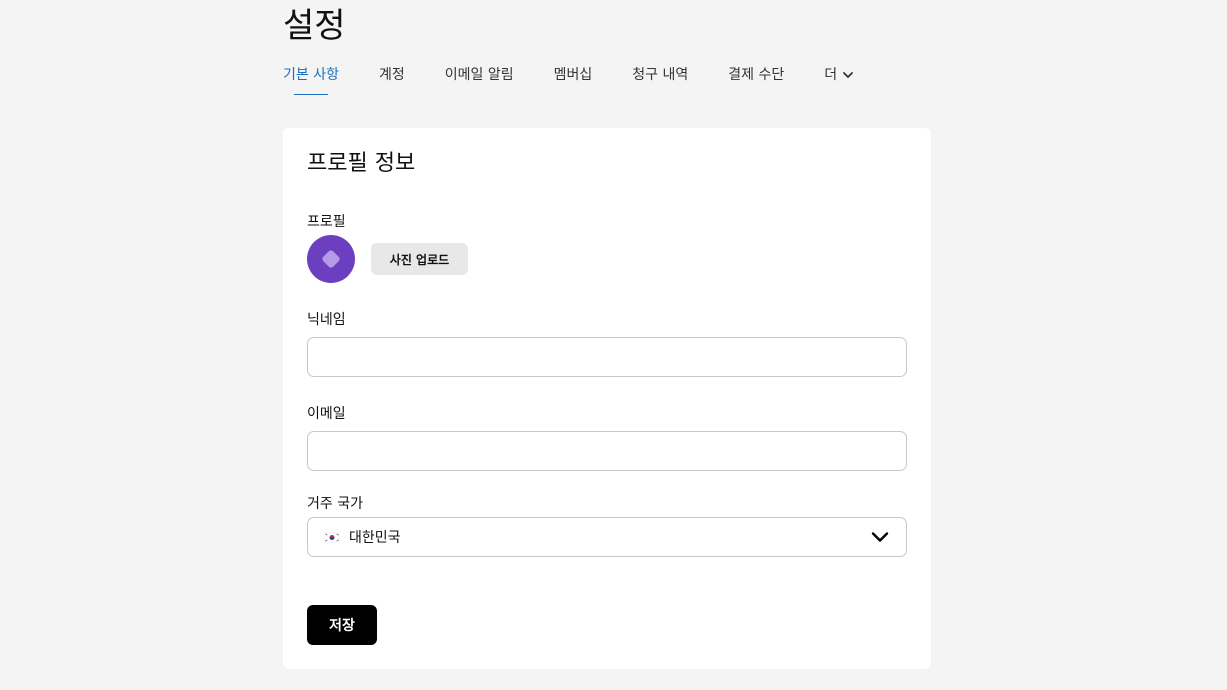 The height and width of the screenshot is (690, 1227). What do you see at coordinates (756, 75) in the screenshot?
I see `tab-payment-methods: 결제 수단` at bounding box center [756, 75].